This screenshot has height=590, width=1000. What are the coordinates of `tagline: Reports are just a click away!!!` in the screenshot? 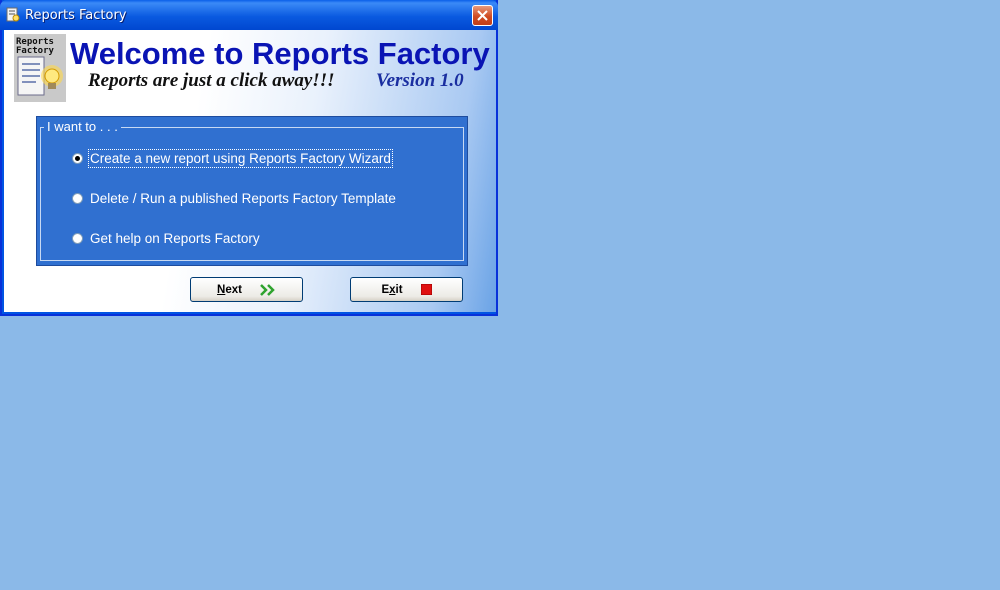 It's located at (211, 80).